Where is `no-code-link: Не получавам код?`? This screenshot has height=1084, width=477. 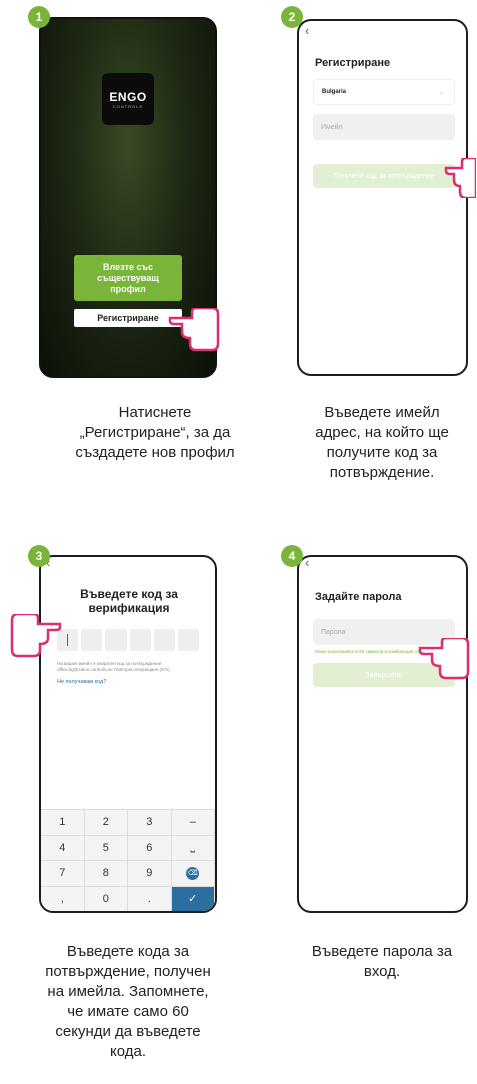 no-code-link: Не получавам код? is located at coordinates (81, 682).